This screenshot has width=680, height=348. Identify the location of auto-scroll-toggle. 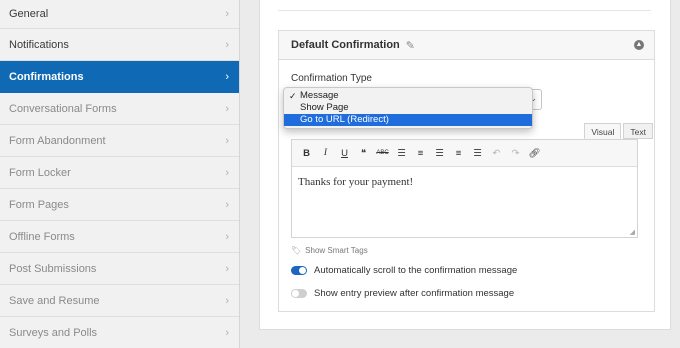
(299, 270).